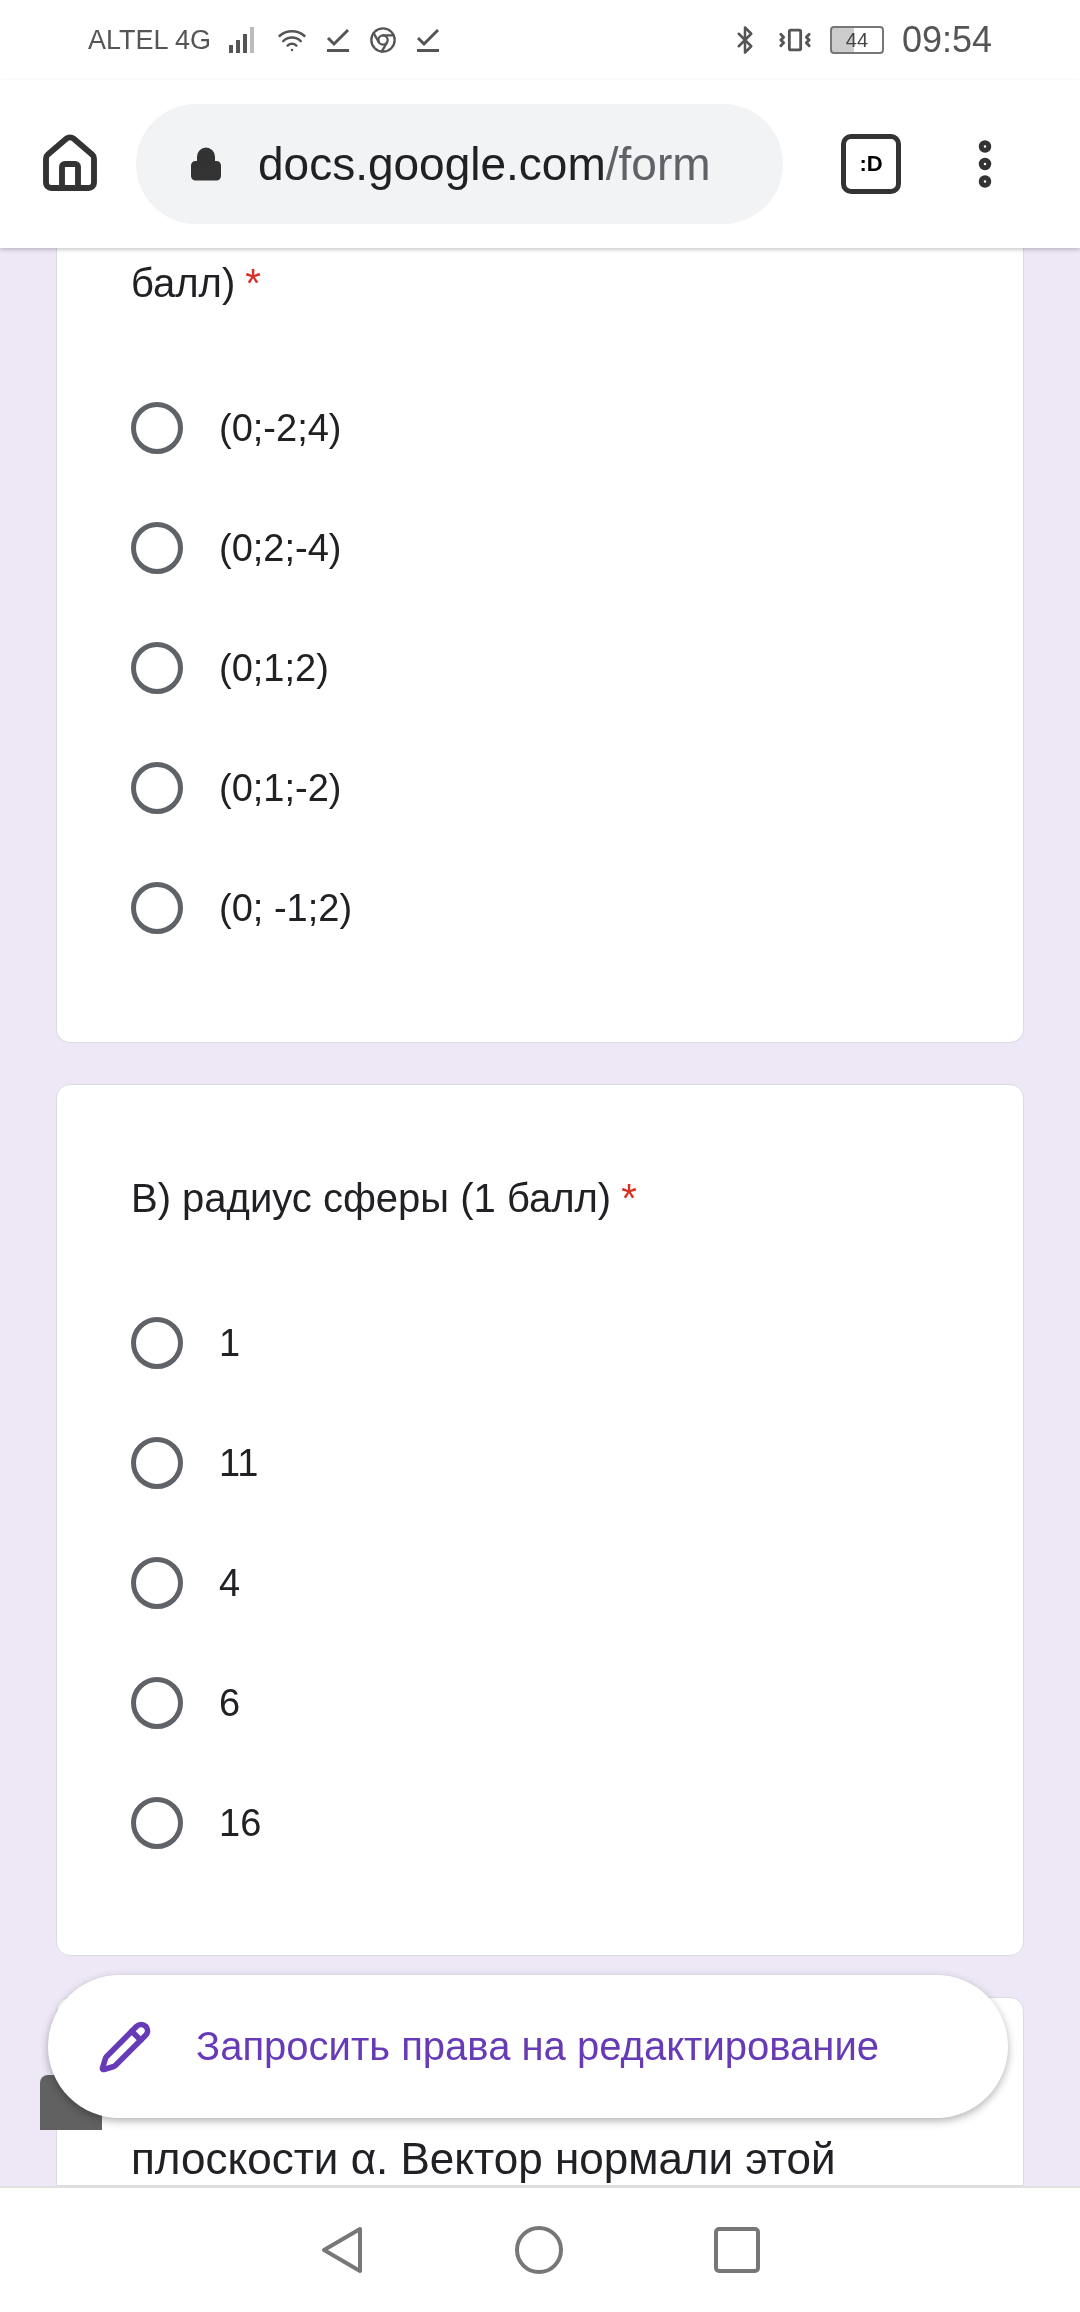  What do you see at coordinates (239, 1463) in the screenshot?
I see `option-label: 11` at bounding box center [239, 1463].